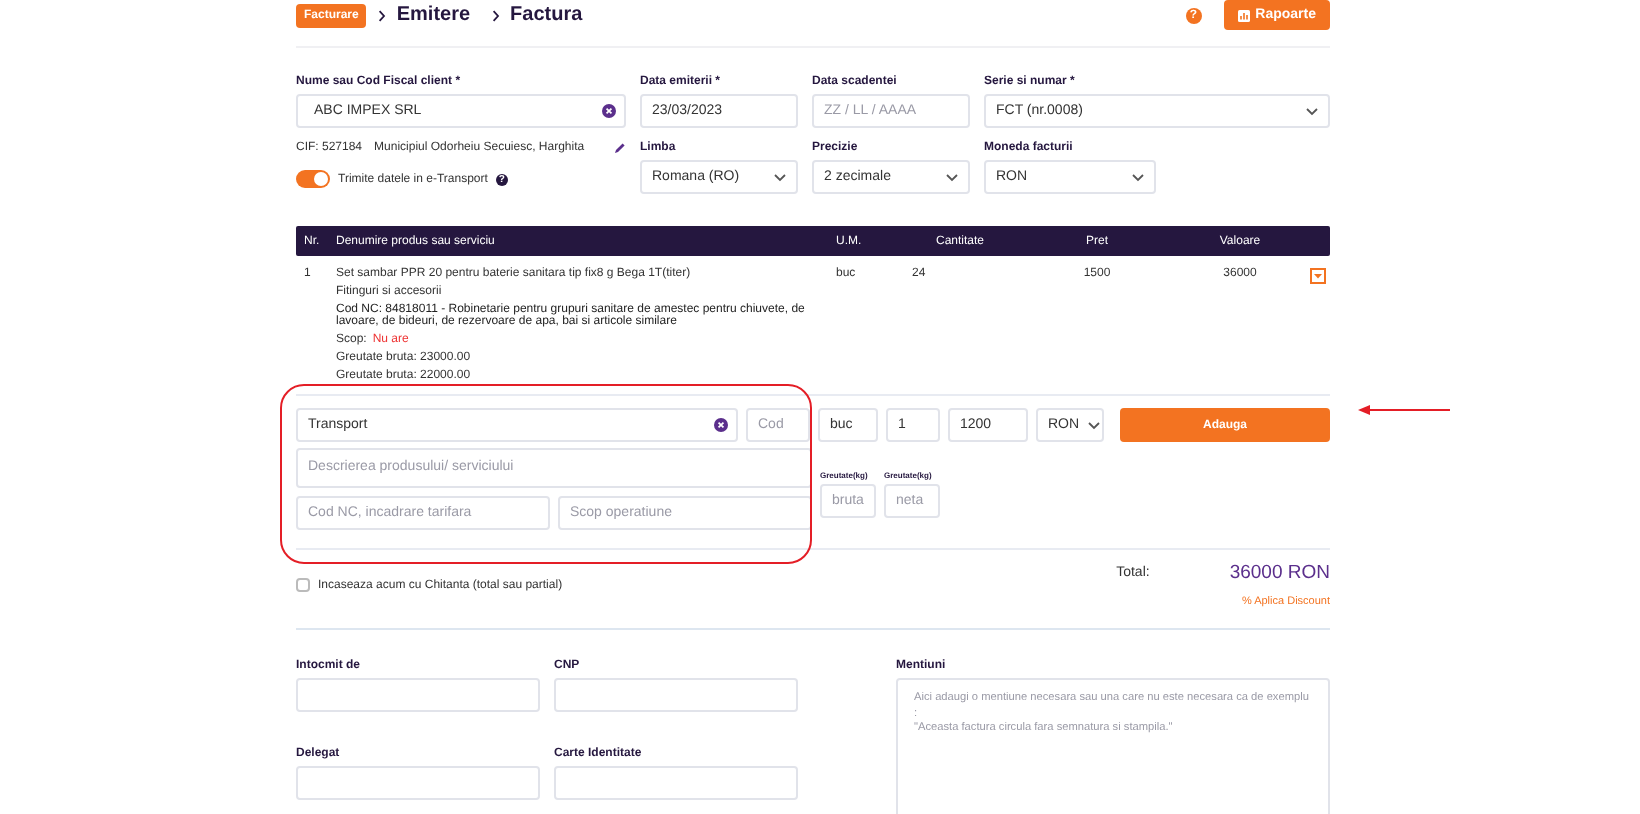 The width and height of the screenshot is (1640, 814). What do you see at coordinates (433, 15) in the screenshot?
I see `breadcrumb-title: Emitere` at bounding box center [433, 15].